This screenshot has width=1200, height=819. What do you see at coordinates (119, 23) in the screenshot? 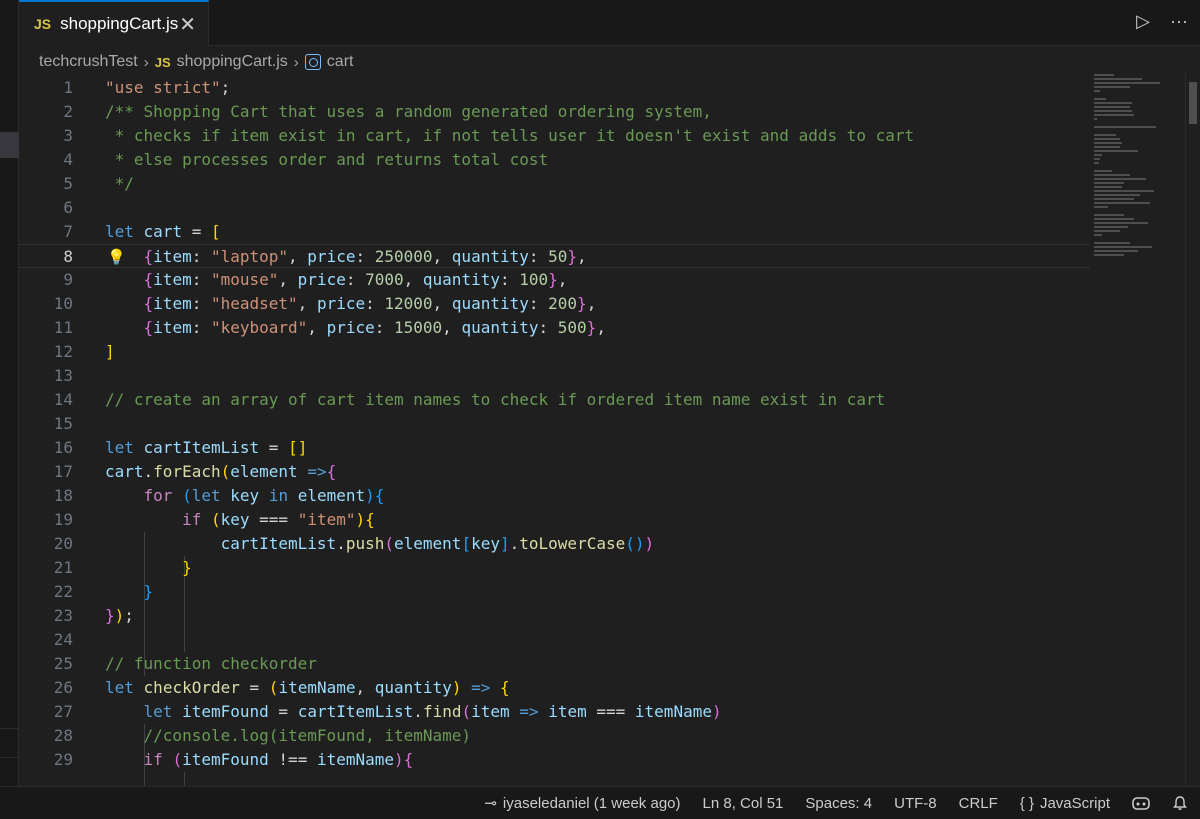
I see `tab-title: shoppingCart.js` at bounding box center [119, 23].